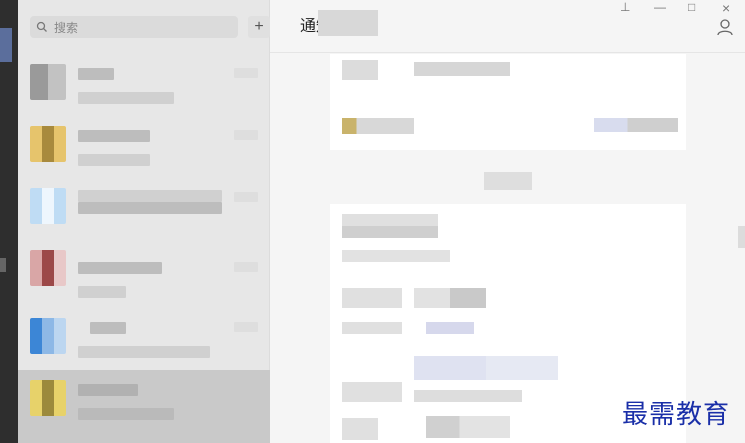 Image resolution: width=745 pixels, height=443 pixels. I want to click on watermark-logo: 最需教育, so click(676, 415).